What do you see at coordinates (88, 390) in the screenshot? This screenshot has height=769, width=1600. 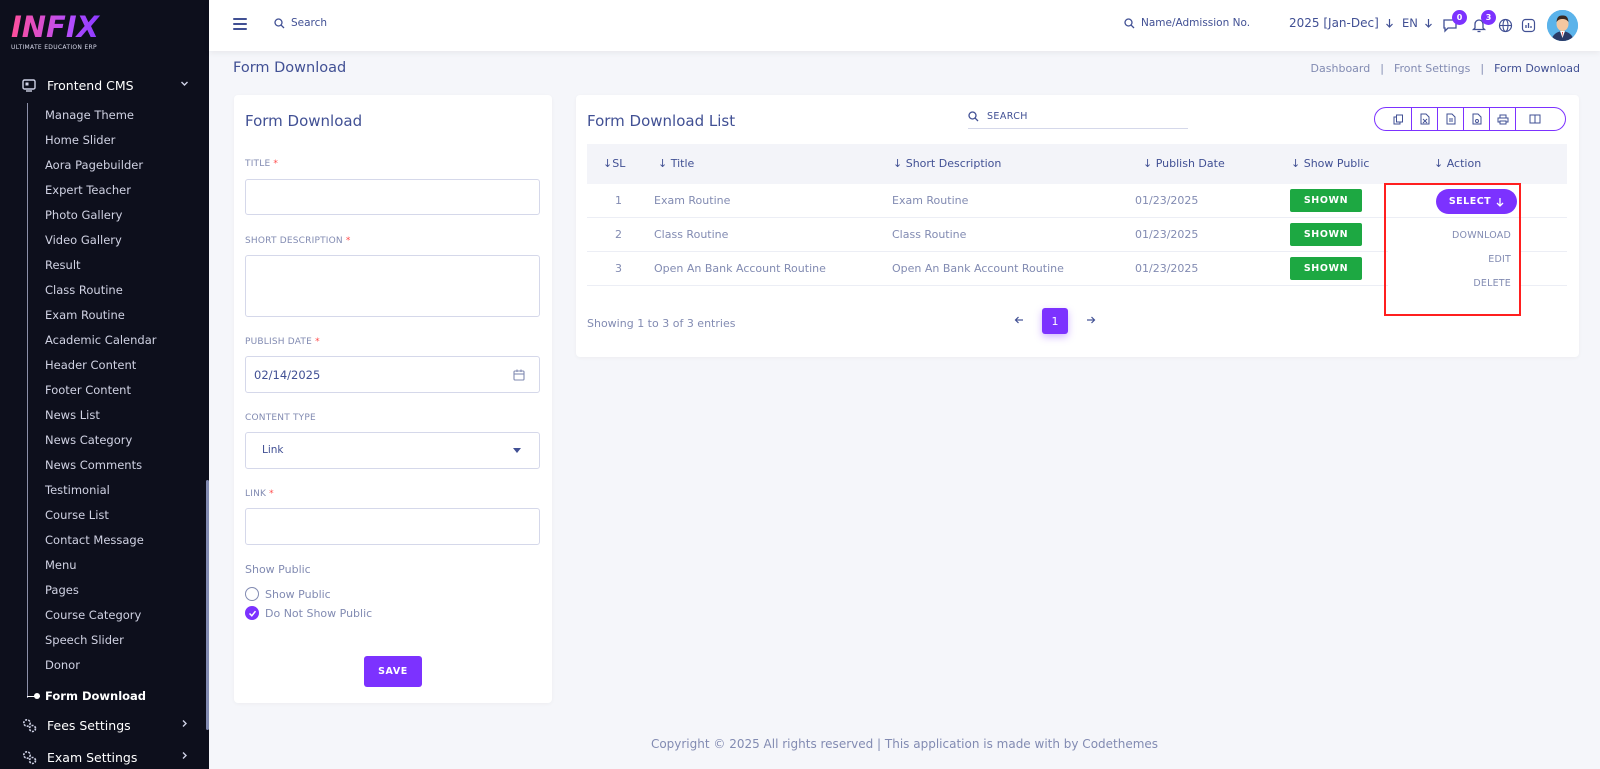 I see `sidebar-item-footer-content: Footer Content` at bounding box center [88, 390].